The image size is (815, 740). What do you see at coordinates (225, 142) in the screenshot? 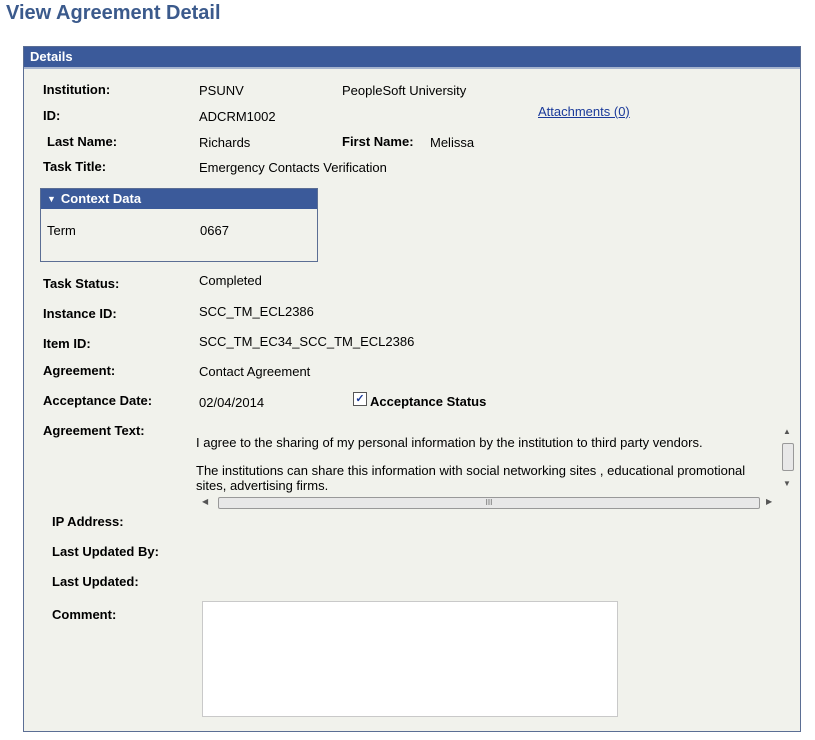
I see `last-name-value: Richards` at bounding box center [225, 142].